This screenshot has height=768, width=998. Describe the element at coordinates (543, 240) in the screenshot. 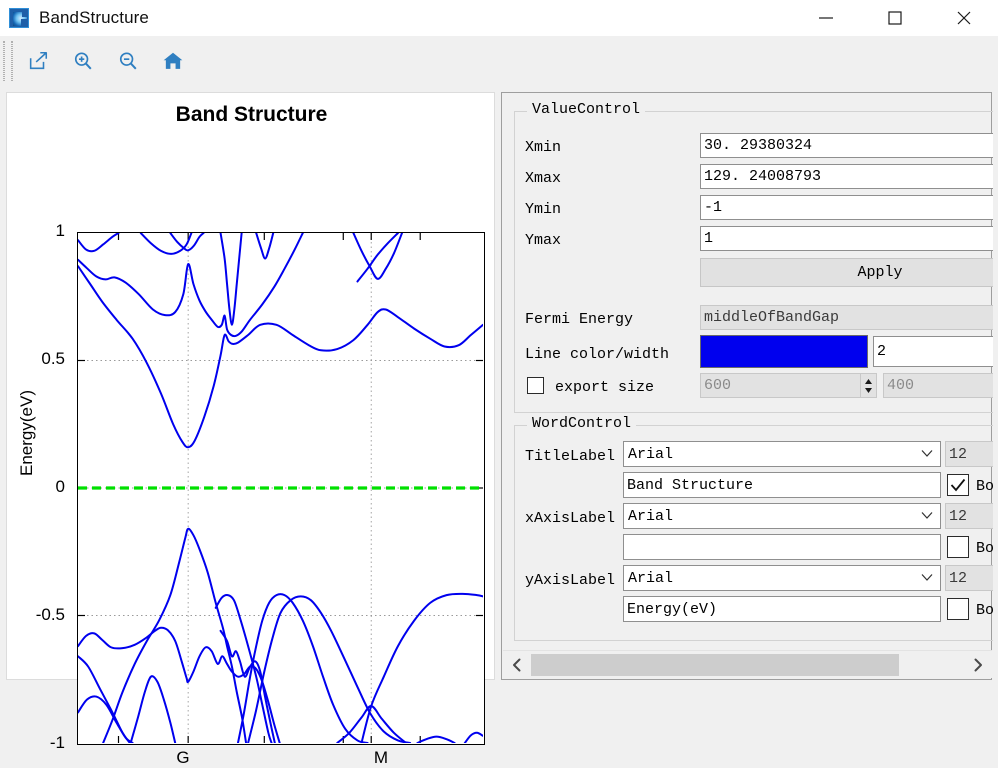

I see `ymax-label: Ymax` at that location.